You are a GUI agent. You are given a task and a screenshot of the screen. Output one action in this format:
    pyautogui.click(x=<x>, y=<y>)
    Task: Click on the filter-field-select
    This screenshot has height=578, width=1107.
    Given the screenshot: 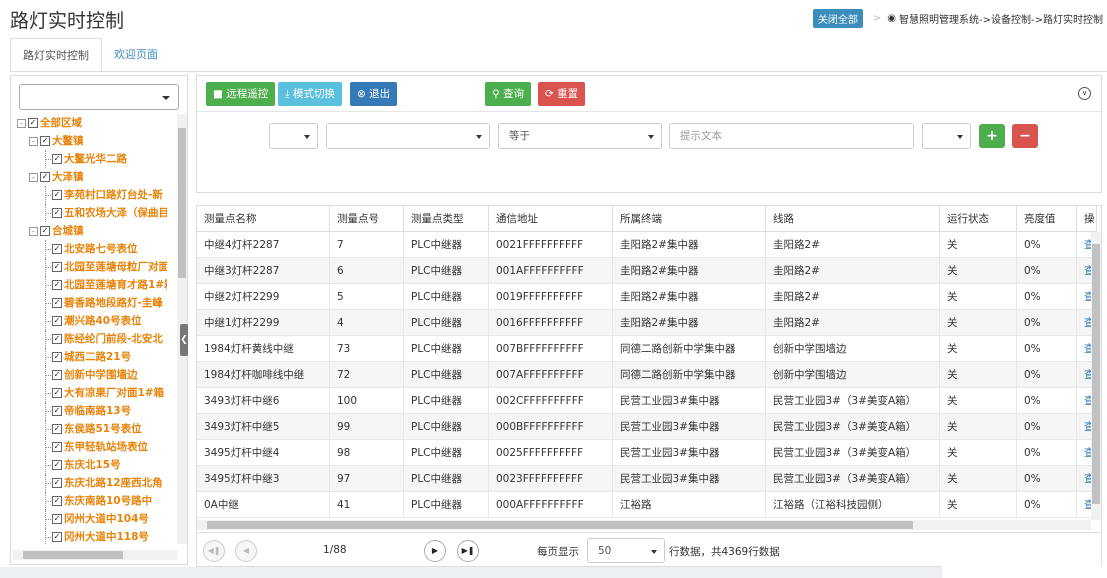 What is the action you would take?
    pyautogui.click(x=293, y=136)
    